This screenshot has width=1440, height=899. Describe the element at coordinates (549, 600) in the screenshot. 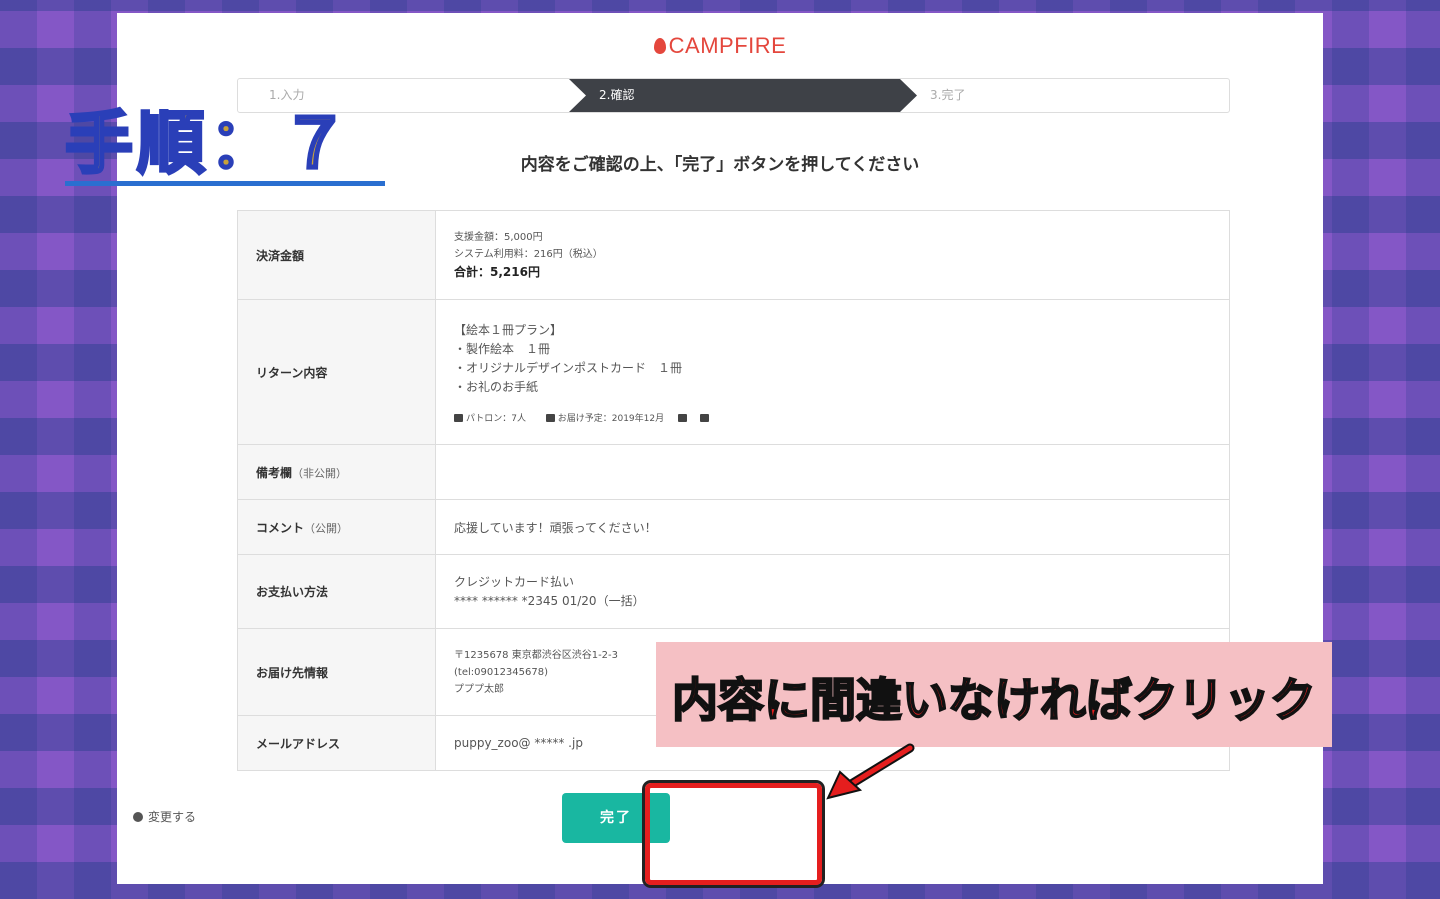

I see `card-number: **** ****** *2345 01/20（一括）` at that location.